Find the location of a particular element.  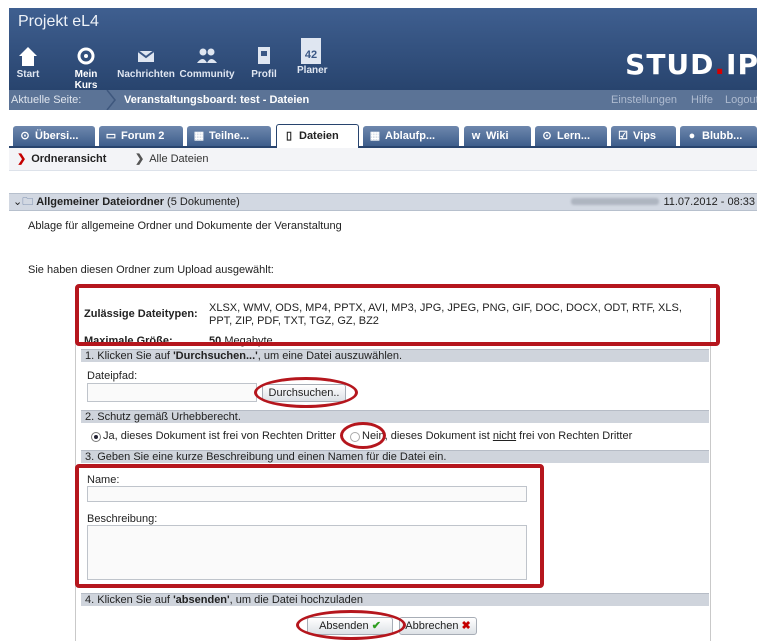

folder-count: (5 Dokumente) is located at coordinates (203, 202).